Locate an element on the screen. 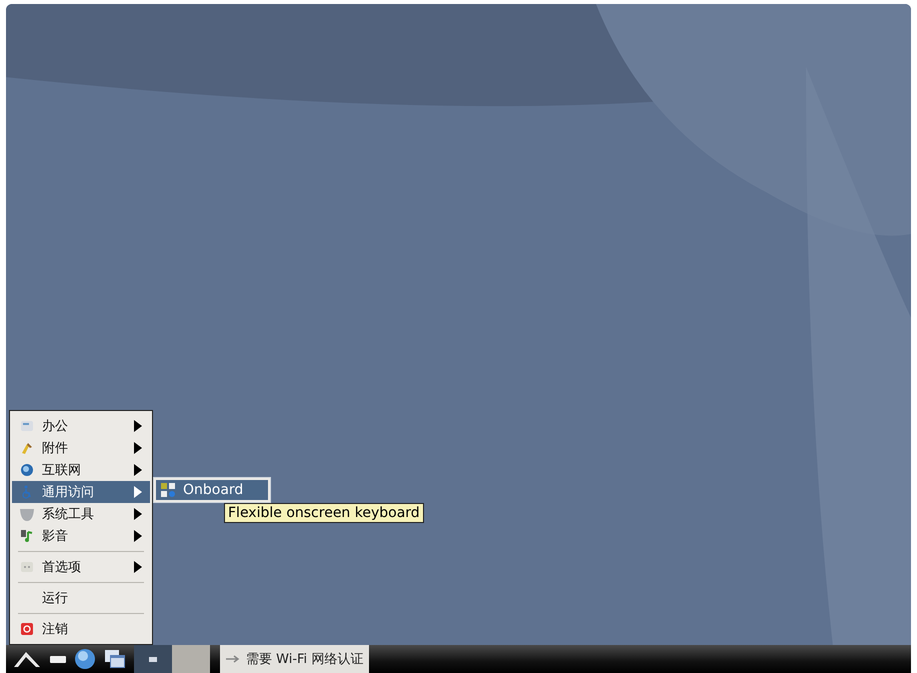 This screenshot has height=673, width=917. music-icon is located at coordinates (27, 536).